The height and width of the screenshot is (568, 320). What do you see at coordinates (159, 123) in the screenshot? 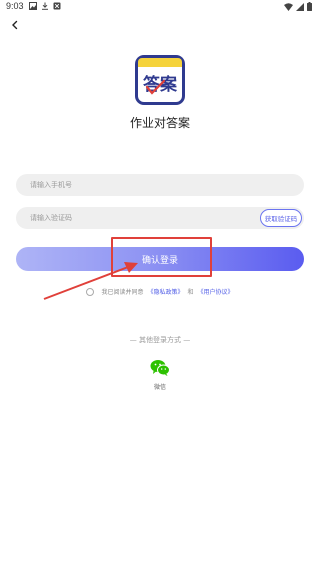
I see `app-name: 作业对答案` at bounding box center [159, 123].